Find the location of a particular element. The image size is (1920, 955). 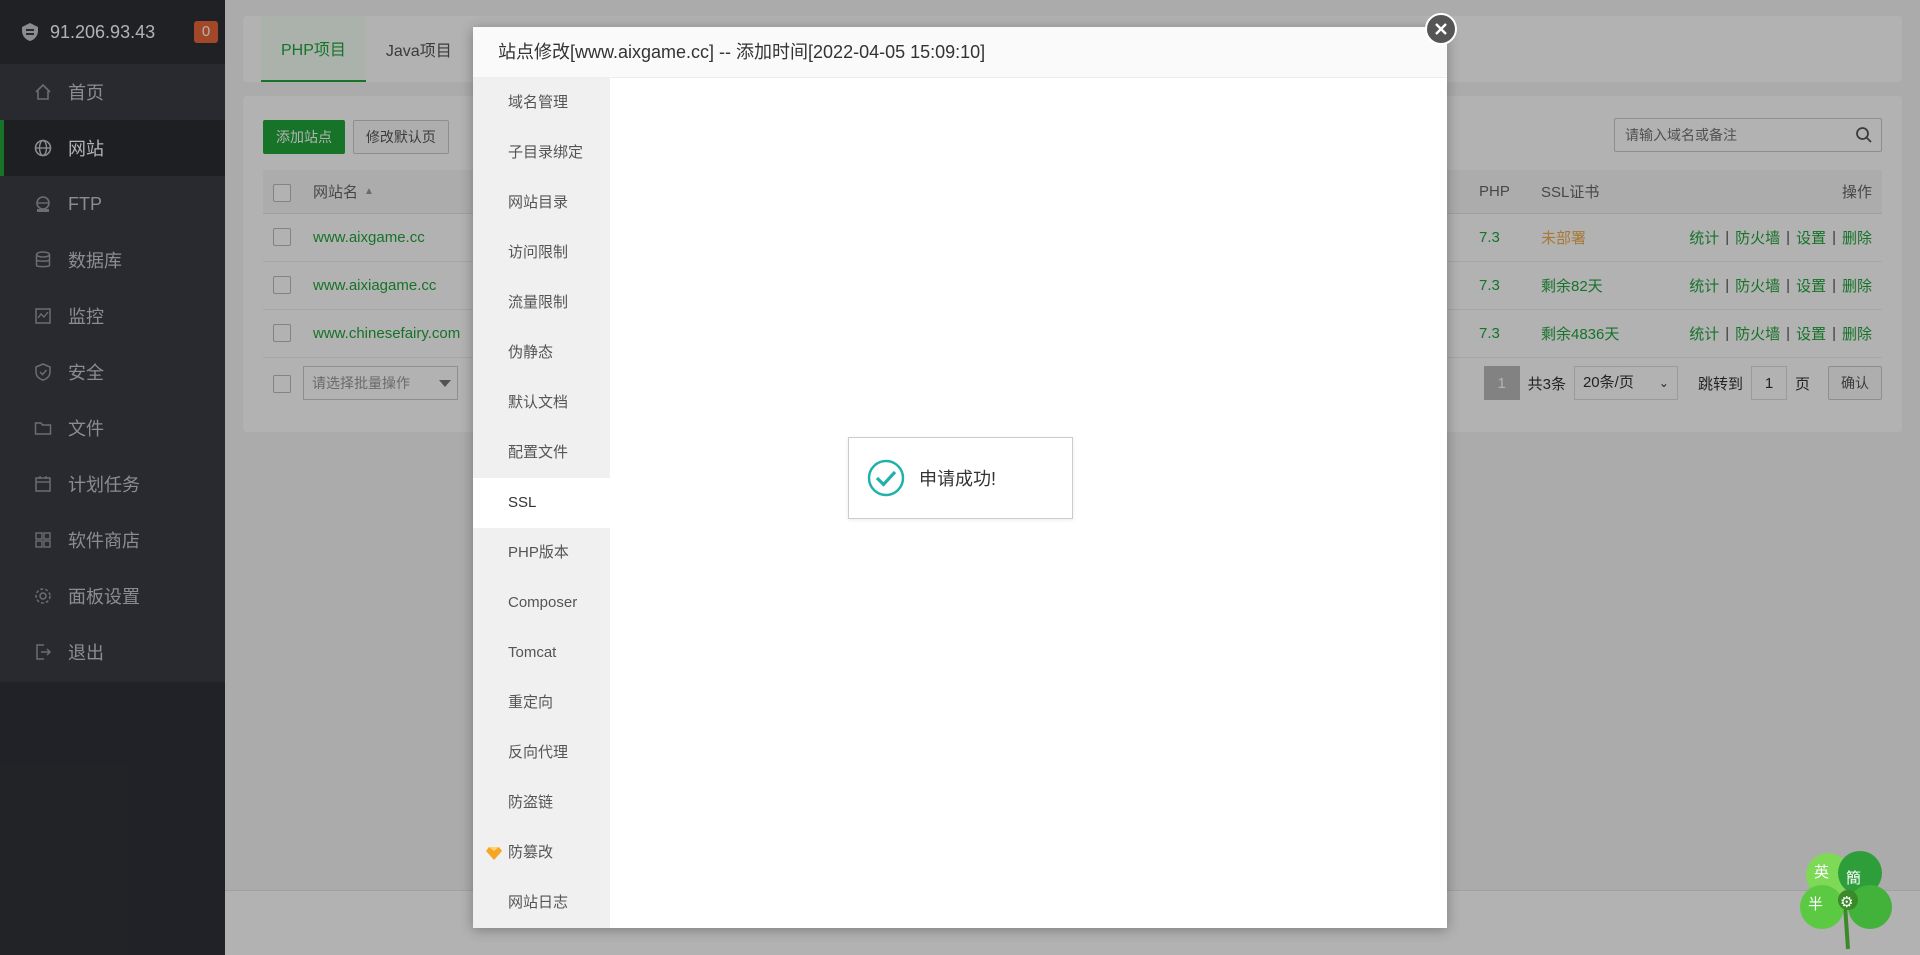

close-icon is located at coordinates (1441, 29).